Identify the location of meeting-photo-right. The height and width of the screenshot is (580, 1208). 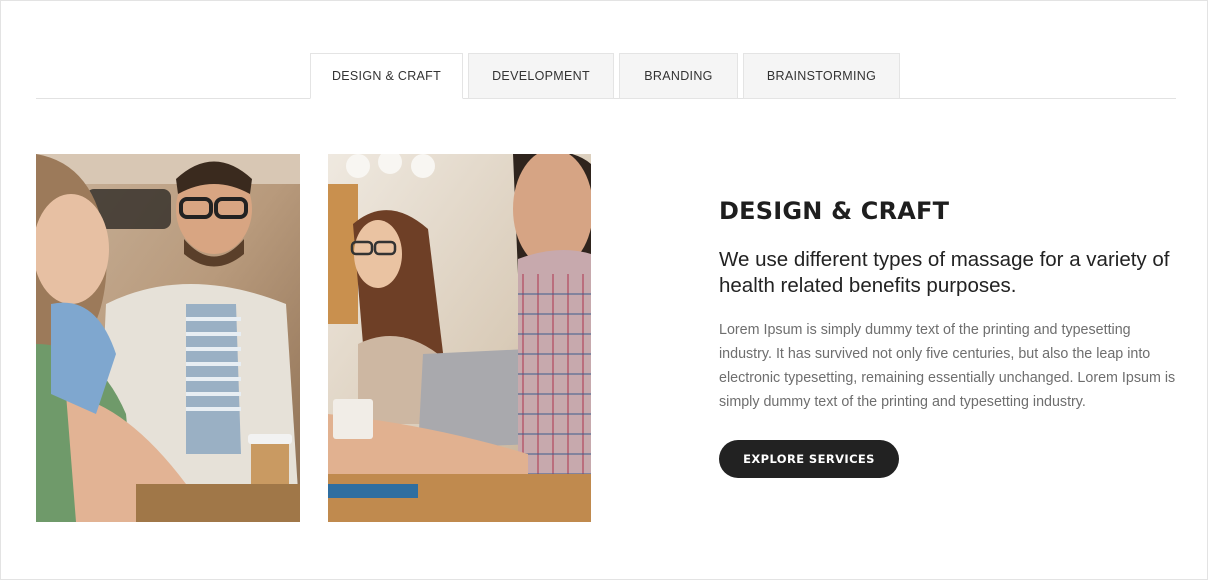
(459, 338).